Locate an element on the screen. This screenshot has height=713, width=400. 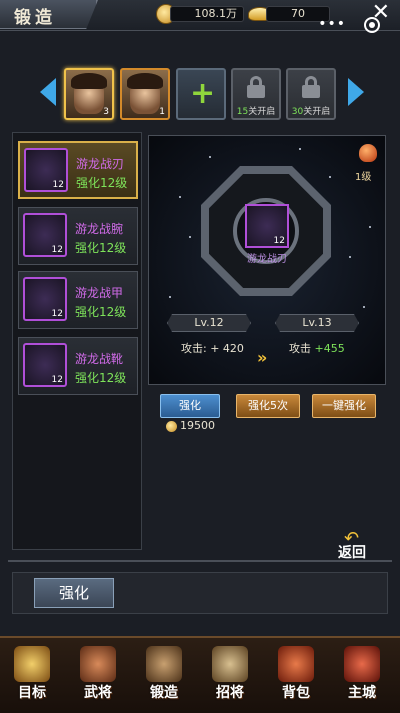
locked-slot-1: 15关开启 is located at coordinates (256, 94).